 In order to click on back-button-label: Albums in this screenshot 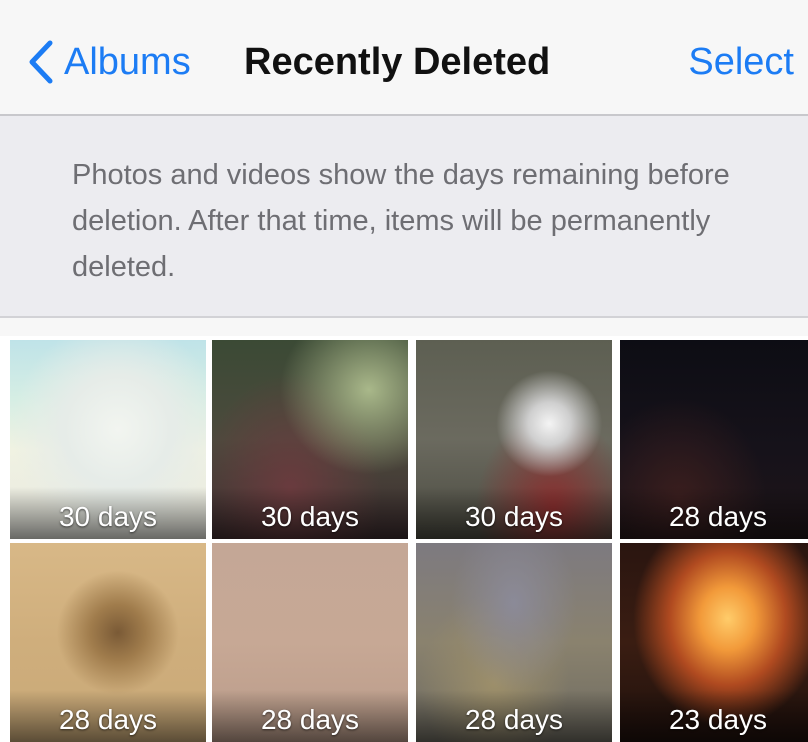, I will do `click(127, 62)`.